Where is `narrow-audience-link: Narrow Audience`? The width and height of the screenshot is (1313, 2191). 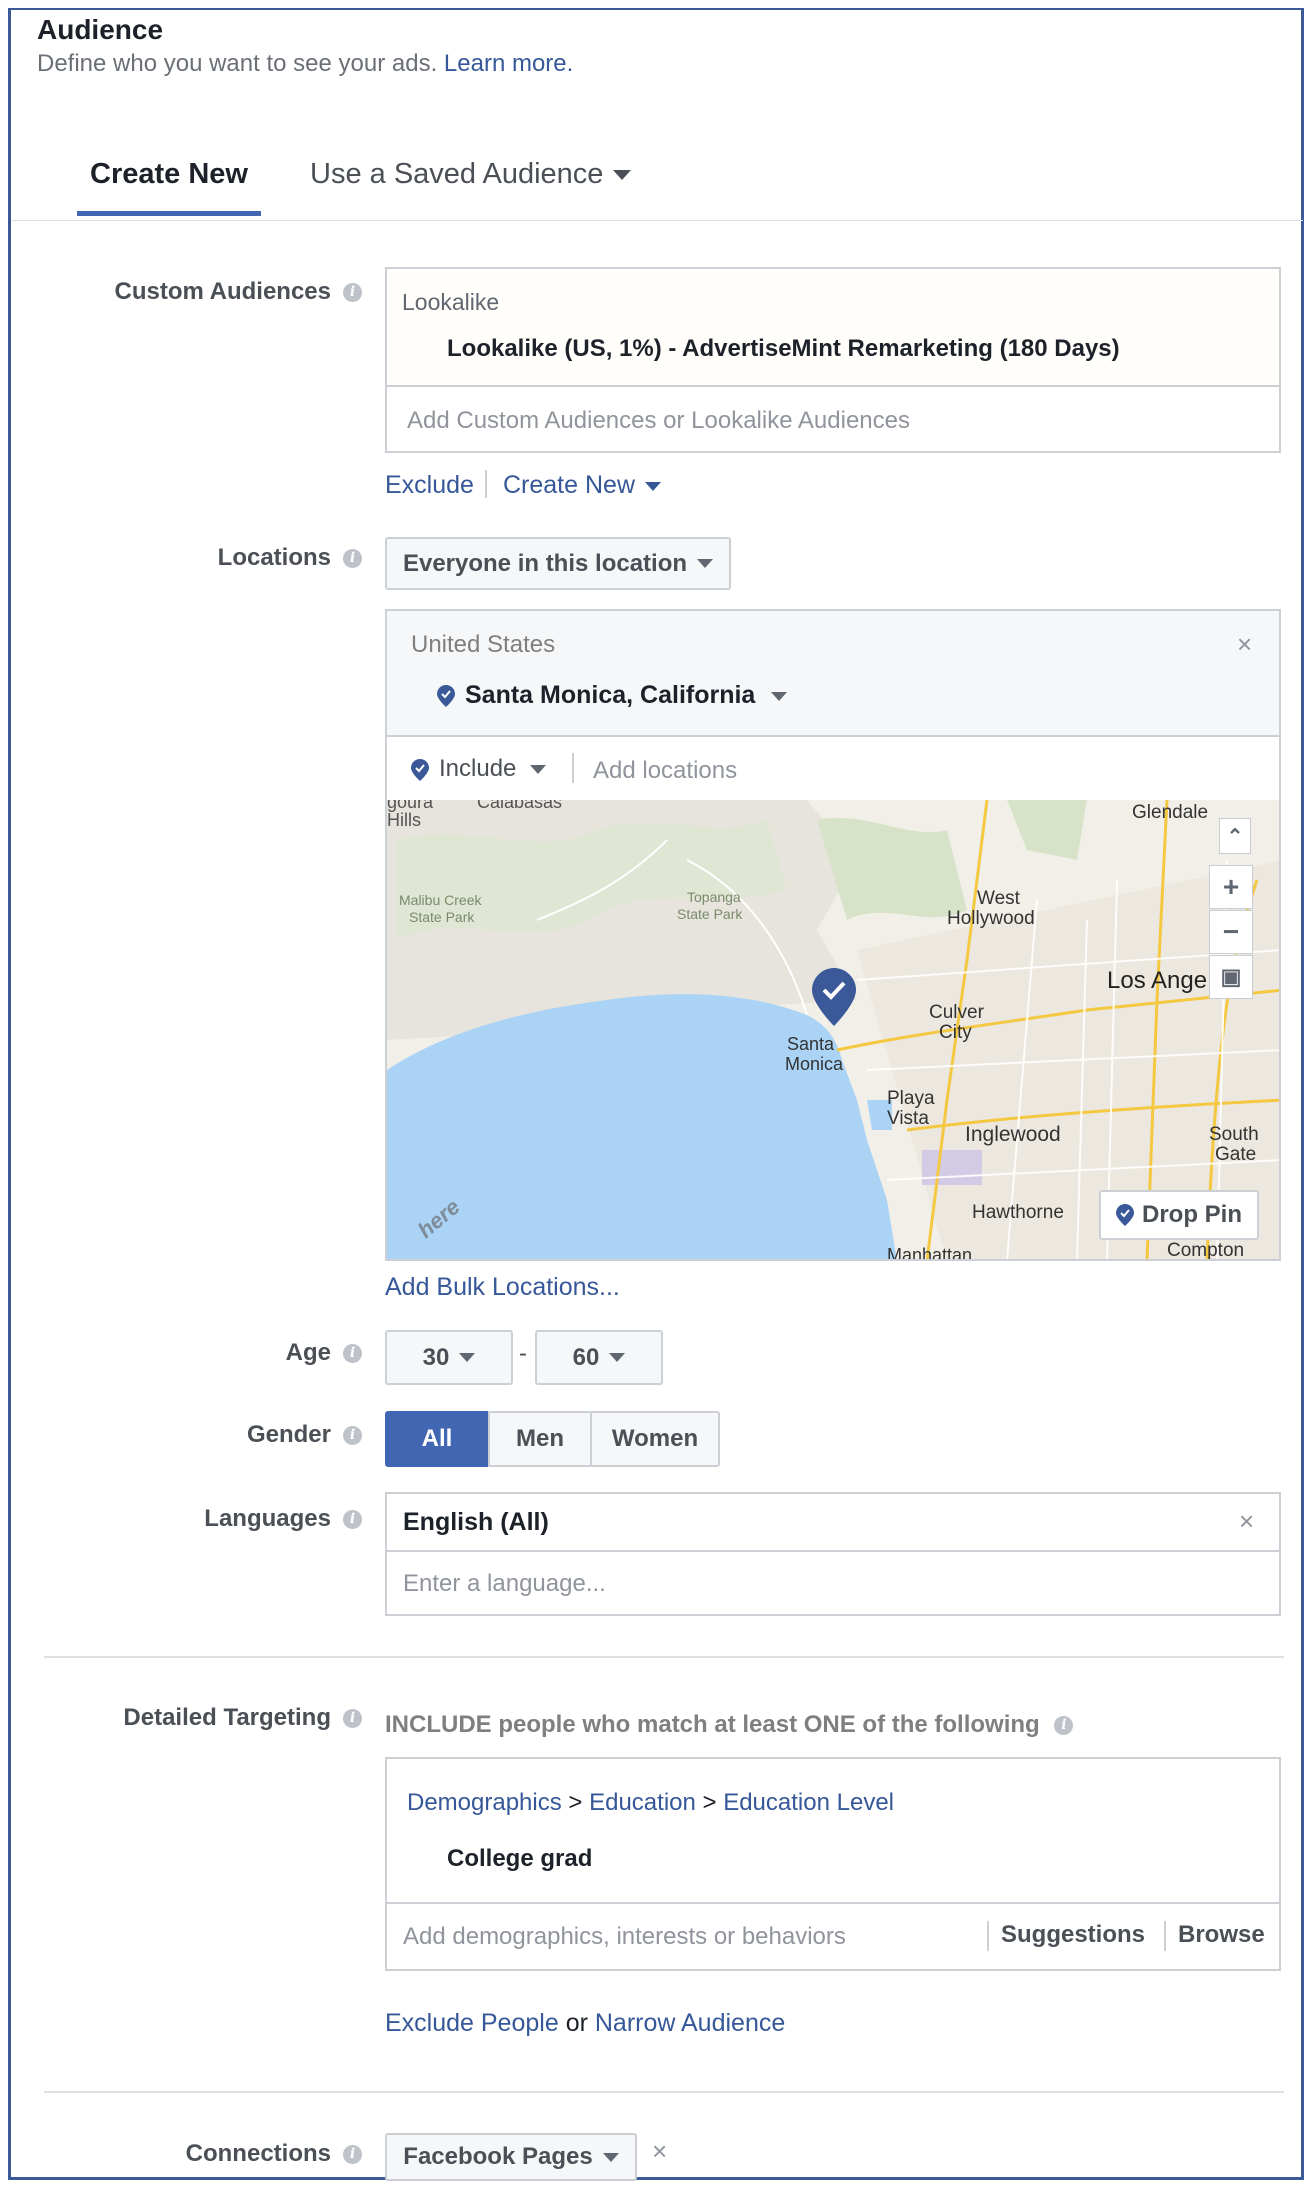 narrow-audience-link: Narrow Audience is located at coordinates (690, 2023).